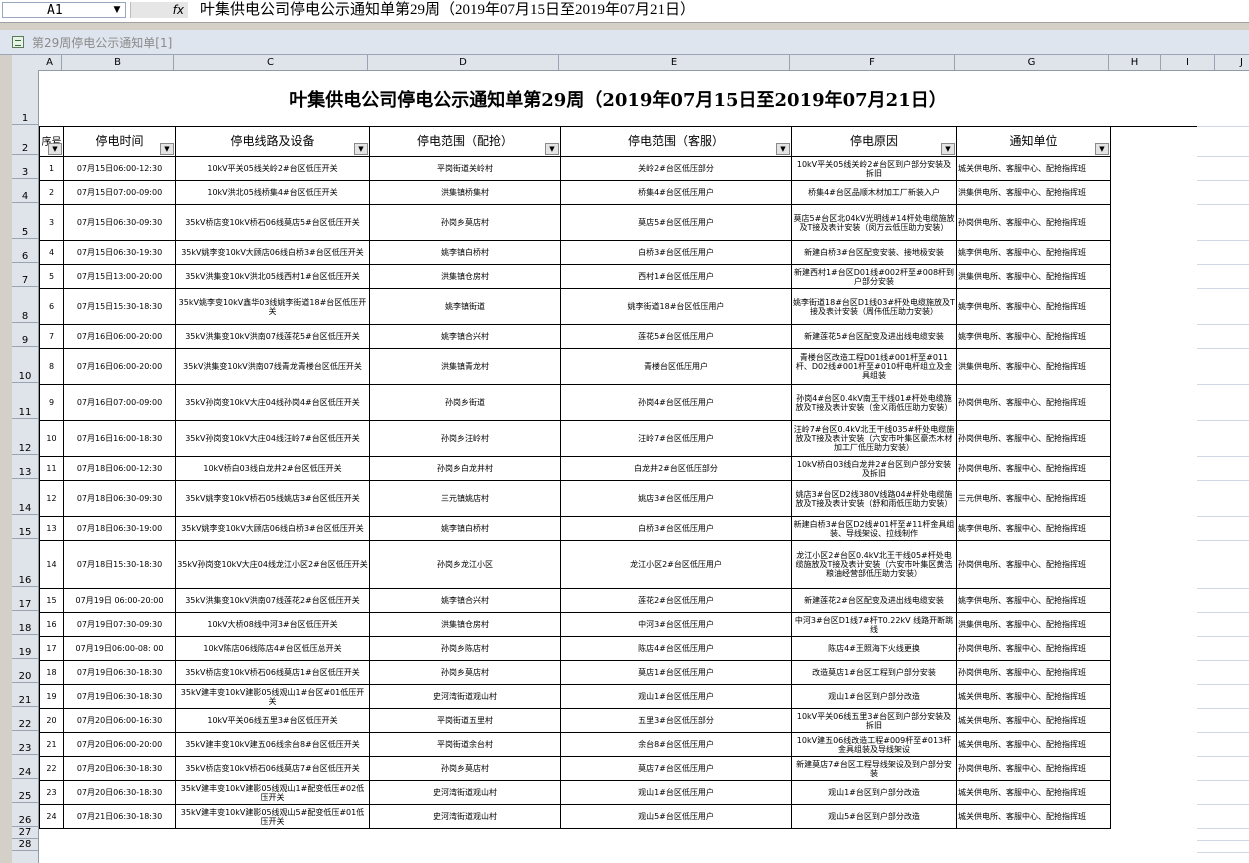 The height and width of the screenshot is (863, 1249). What do you see at coordinates (25, 365) in the screenshot?
I see `row-header: 10` at bounding box center [25, 365].